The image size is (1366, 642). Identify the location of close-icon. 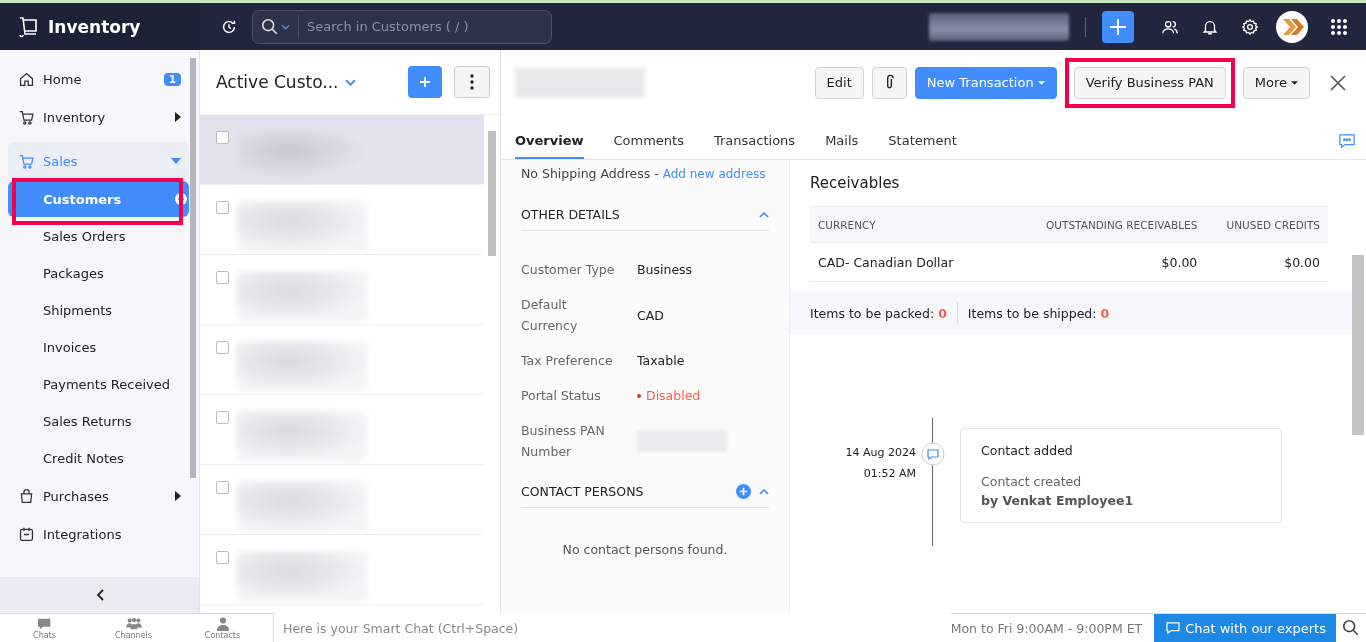
(1338, 82).